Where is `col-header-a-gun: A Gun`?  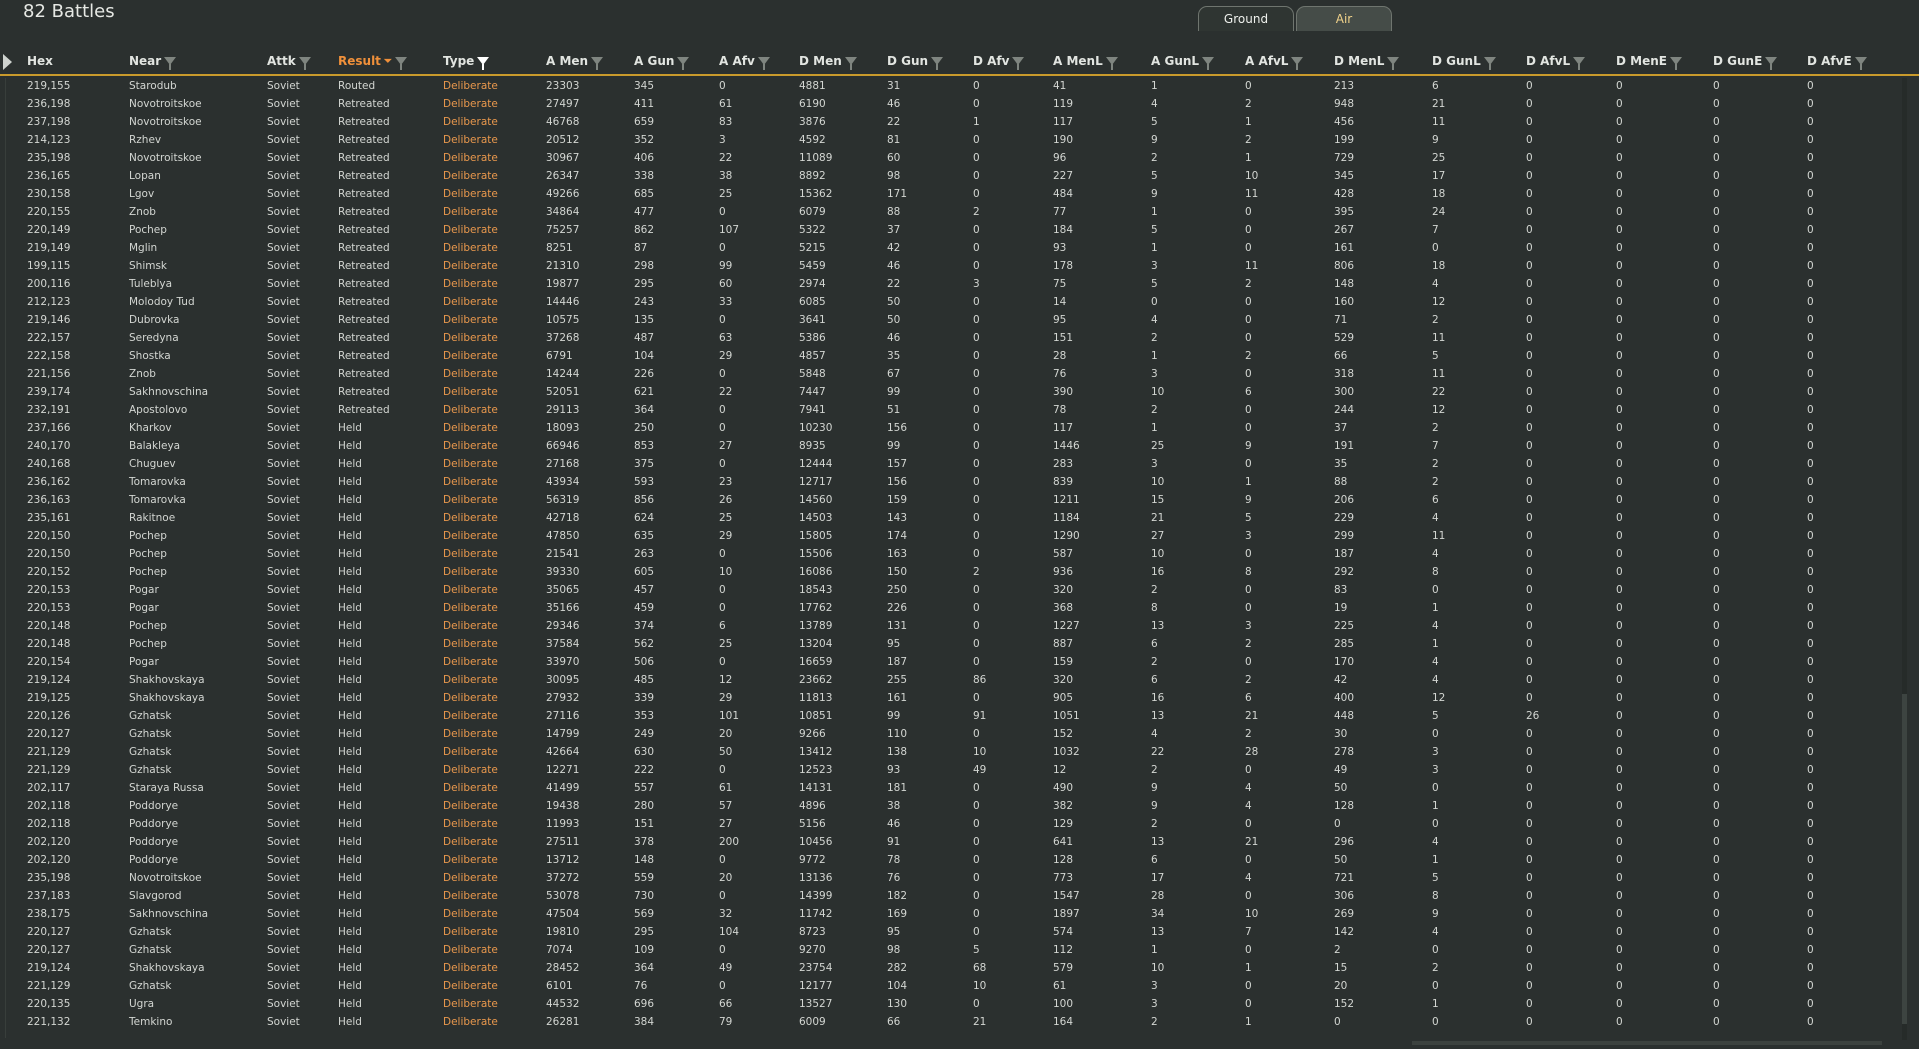 col-header-a-gun: A Gun is located at coordinates (662, 62).